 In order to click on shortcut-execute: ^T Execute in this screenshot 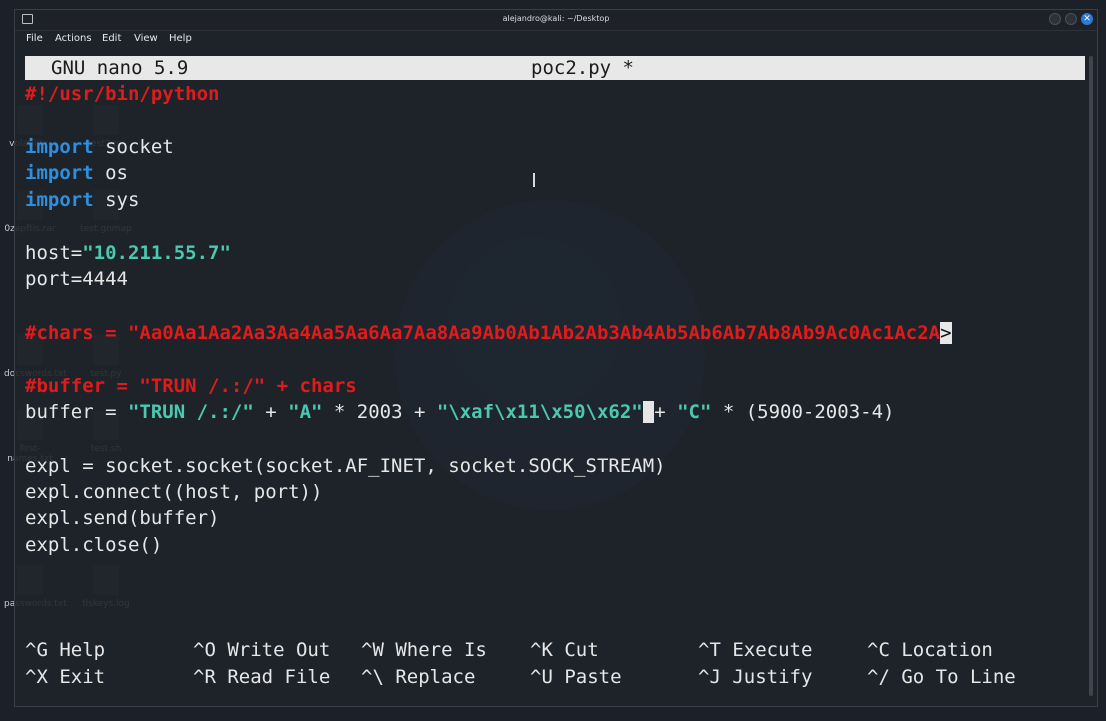, I will do `click(755, 650)`.